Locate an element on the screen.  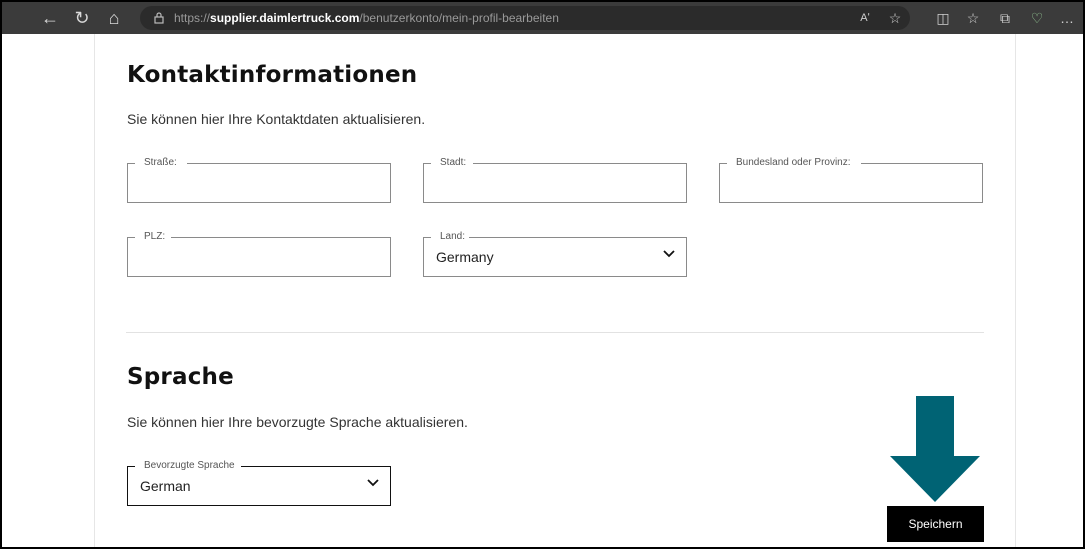
home-icon: ⌂ is located at coordinates (114, 18).